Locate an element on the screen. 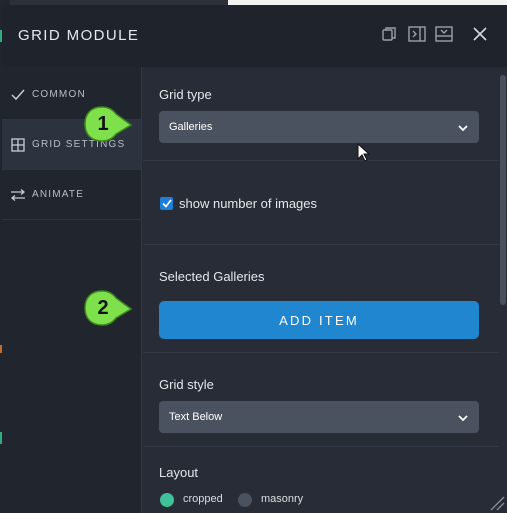  add-item-button: ADD ITEM is located at coordinates (319, 320).